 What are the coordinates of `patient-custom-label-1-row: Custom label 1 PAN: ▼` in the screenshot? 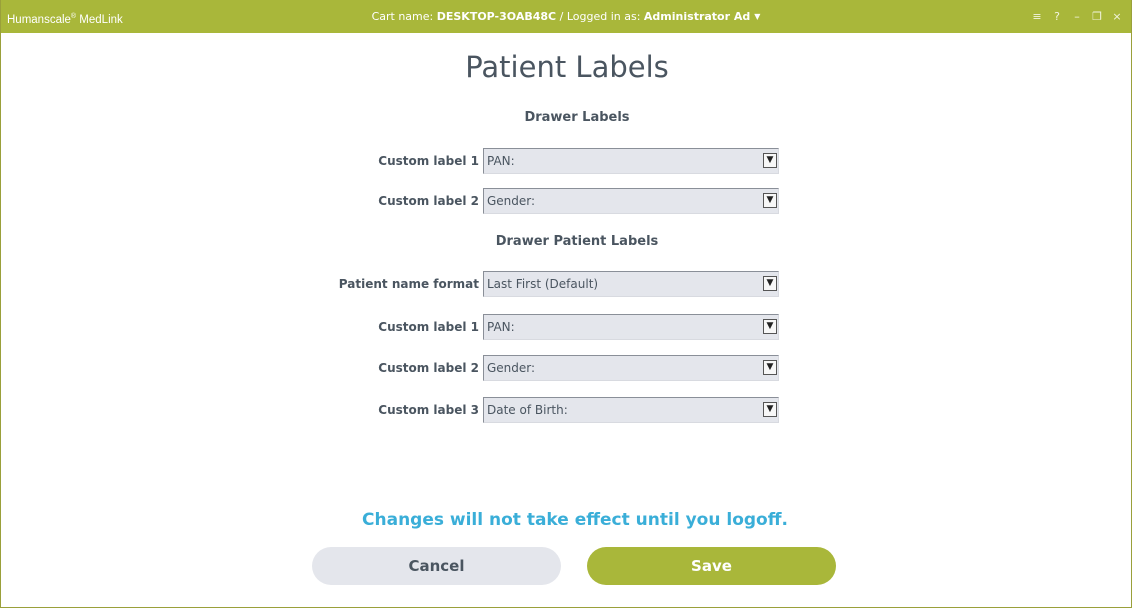 It's located at (566, 327).